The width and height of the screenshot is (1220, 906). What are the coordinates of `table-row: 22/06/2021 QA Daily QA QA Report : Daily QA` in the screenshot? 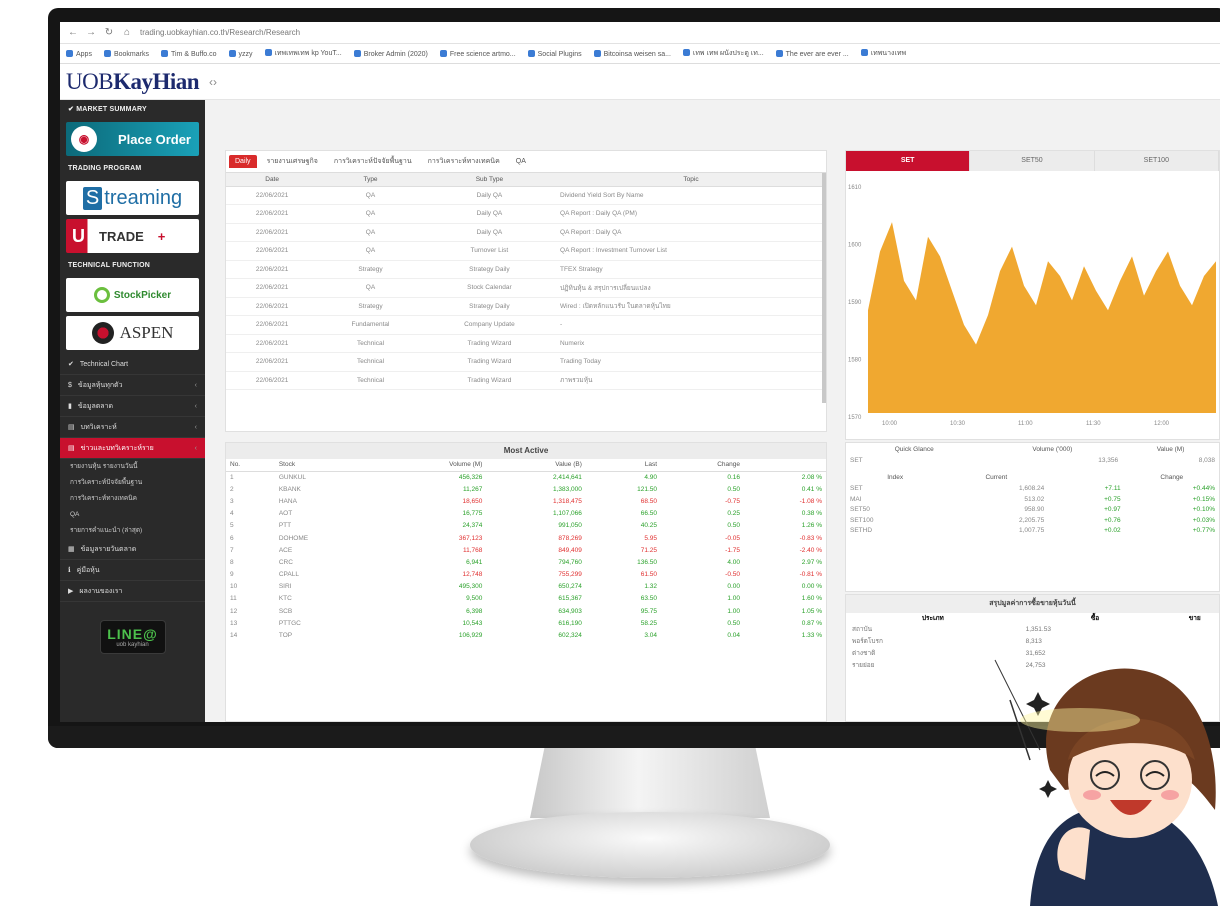 It's located at (526, 232).